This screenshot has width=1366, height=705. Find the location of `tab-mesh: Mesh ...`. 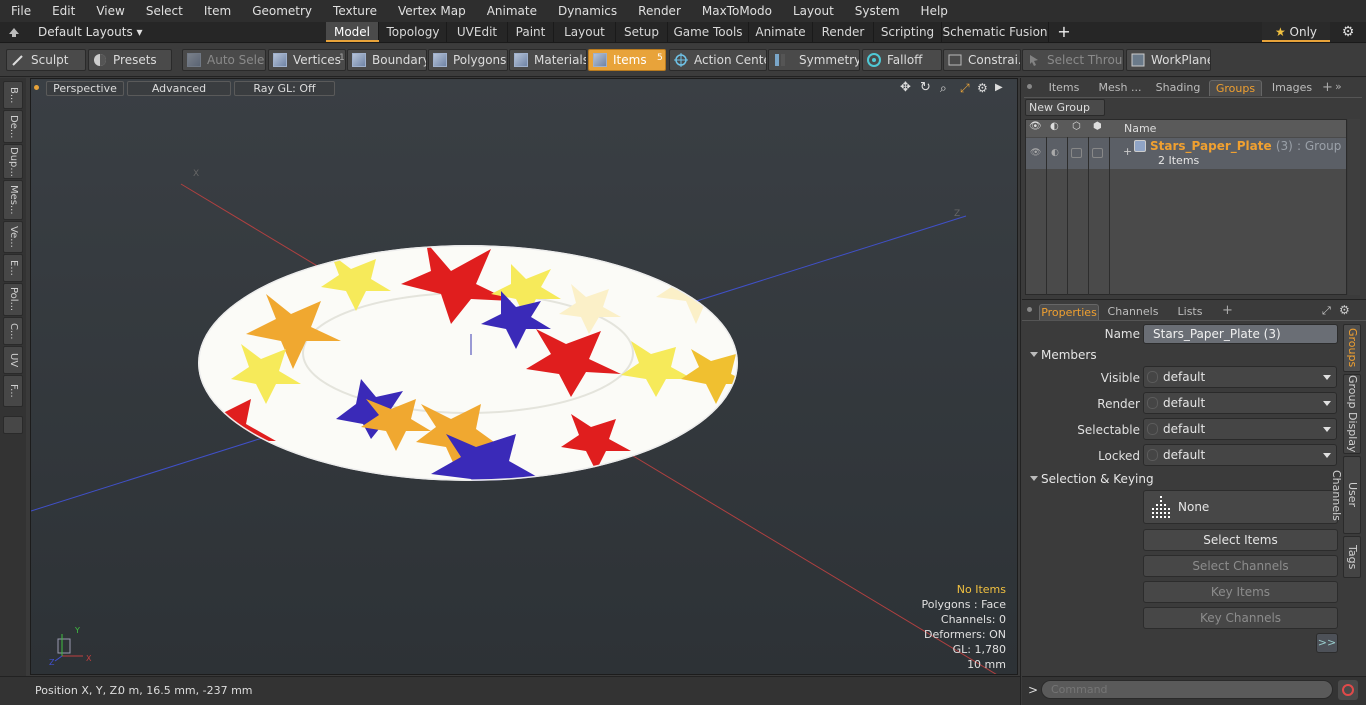

tab-mesh: Mesh ... is located at coordinates (1120, 88).